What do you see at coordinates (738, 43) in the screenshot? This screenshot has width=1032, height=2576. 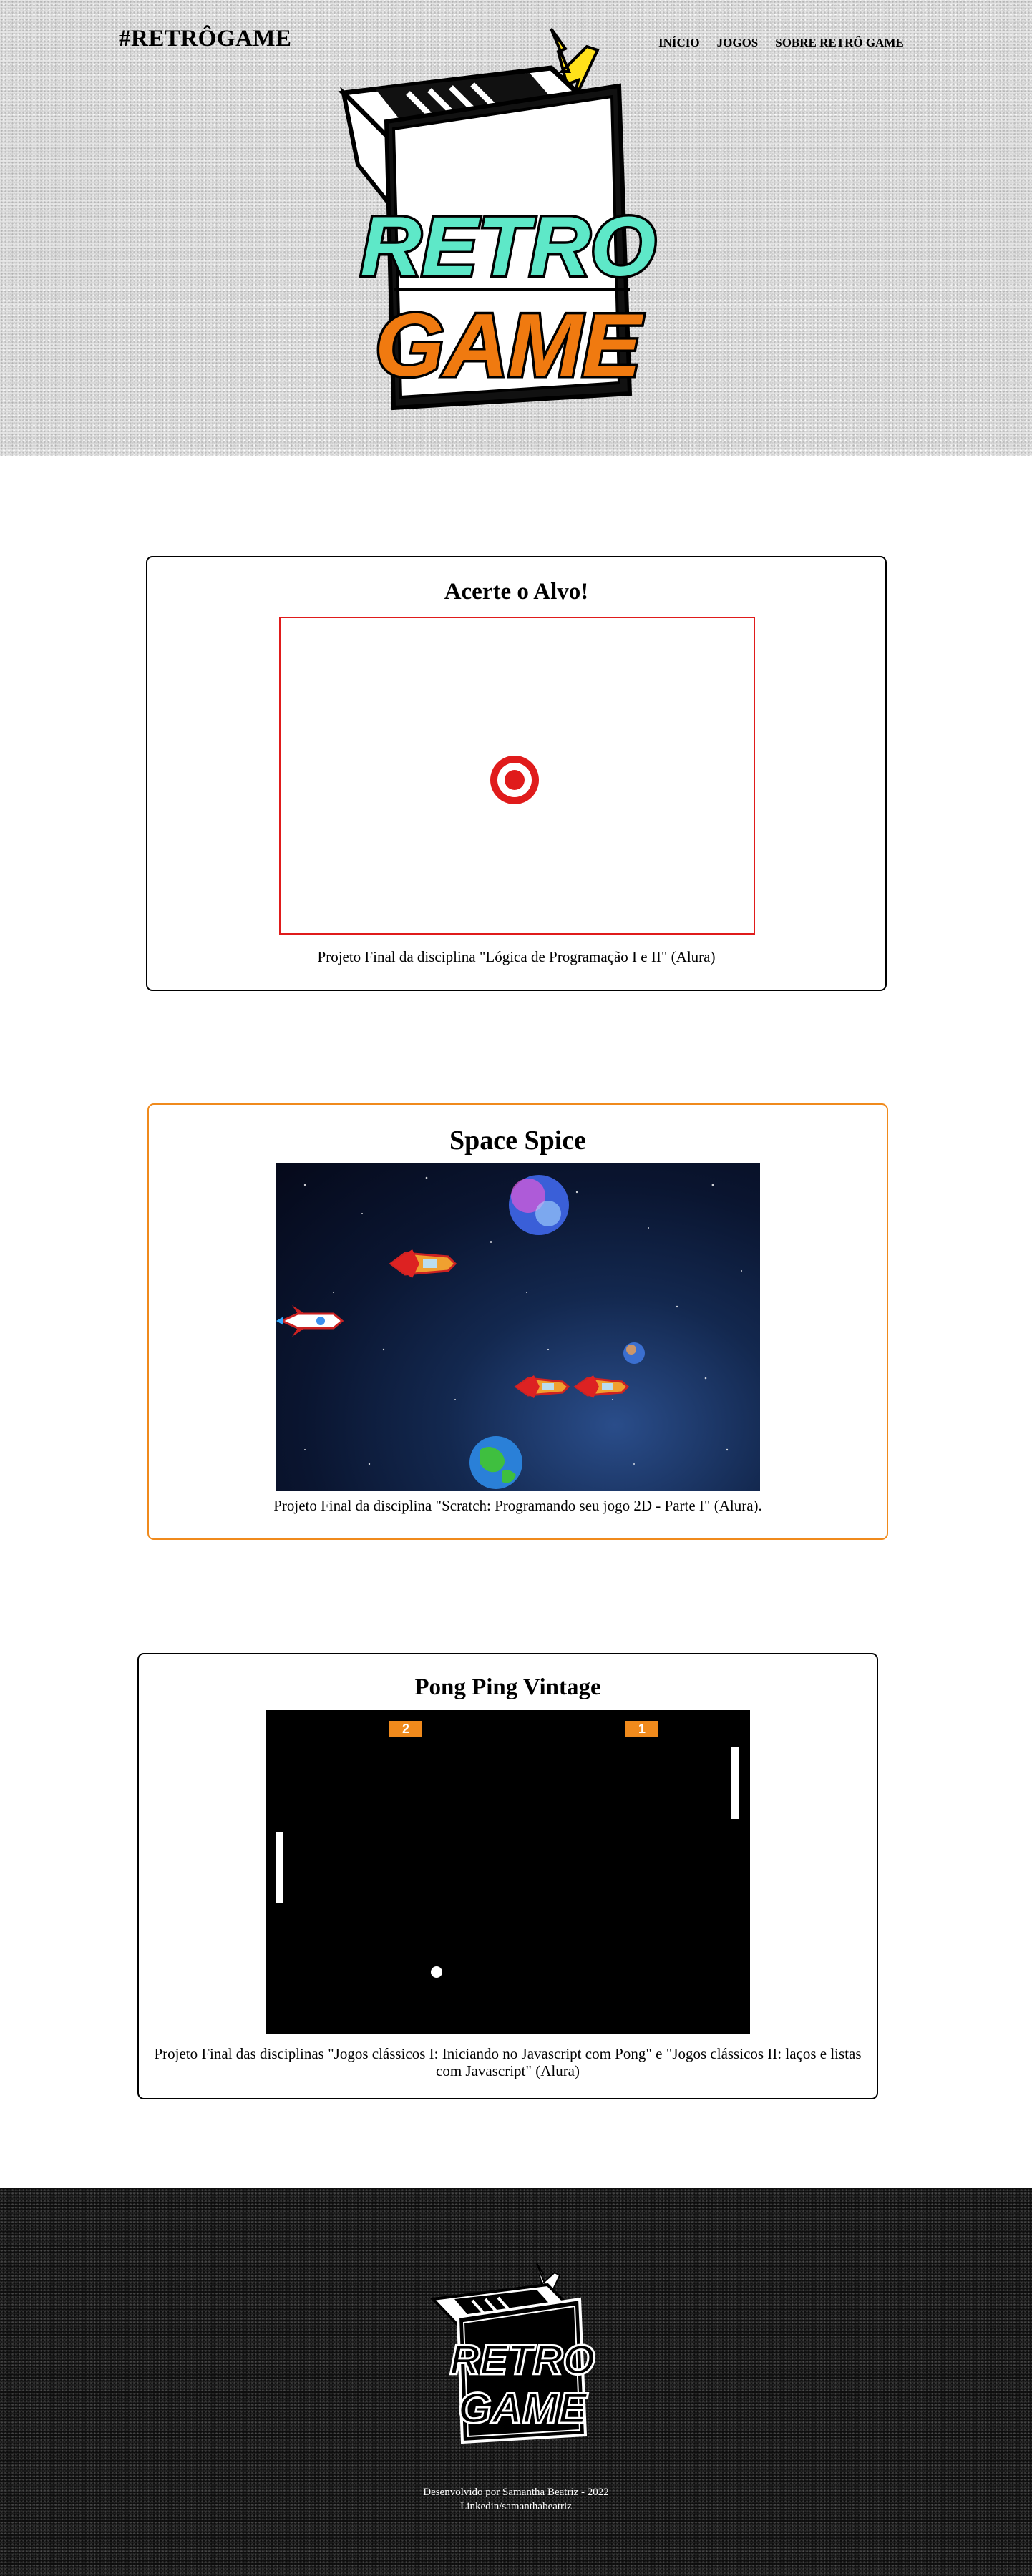 I see `nav-link-jogos: JOGOS` at bounding box center [738, 43].